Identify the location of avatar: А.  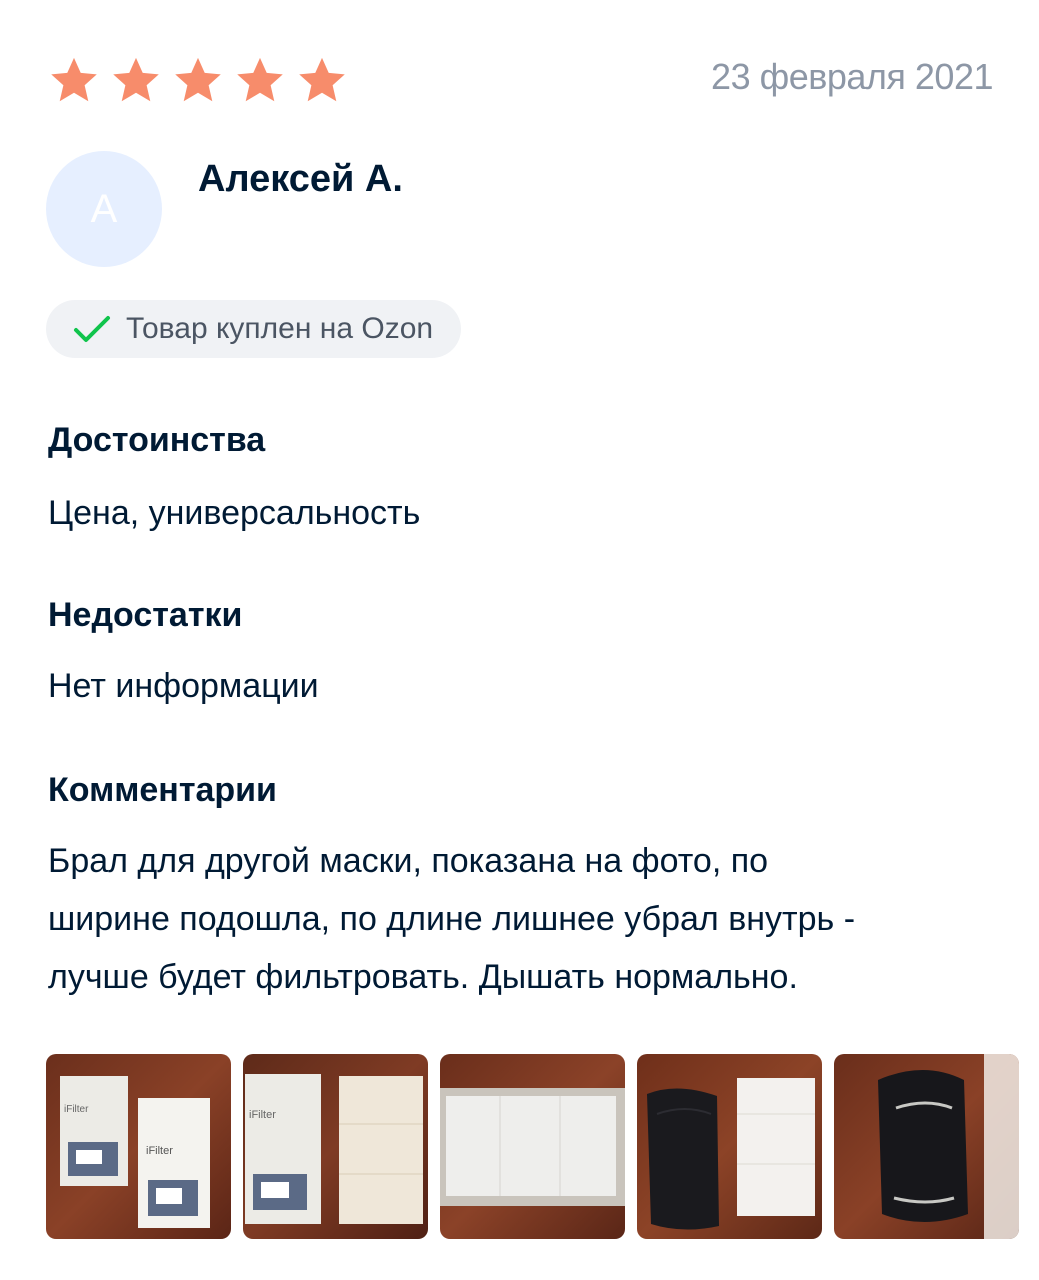
(104, 209).